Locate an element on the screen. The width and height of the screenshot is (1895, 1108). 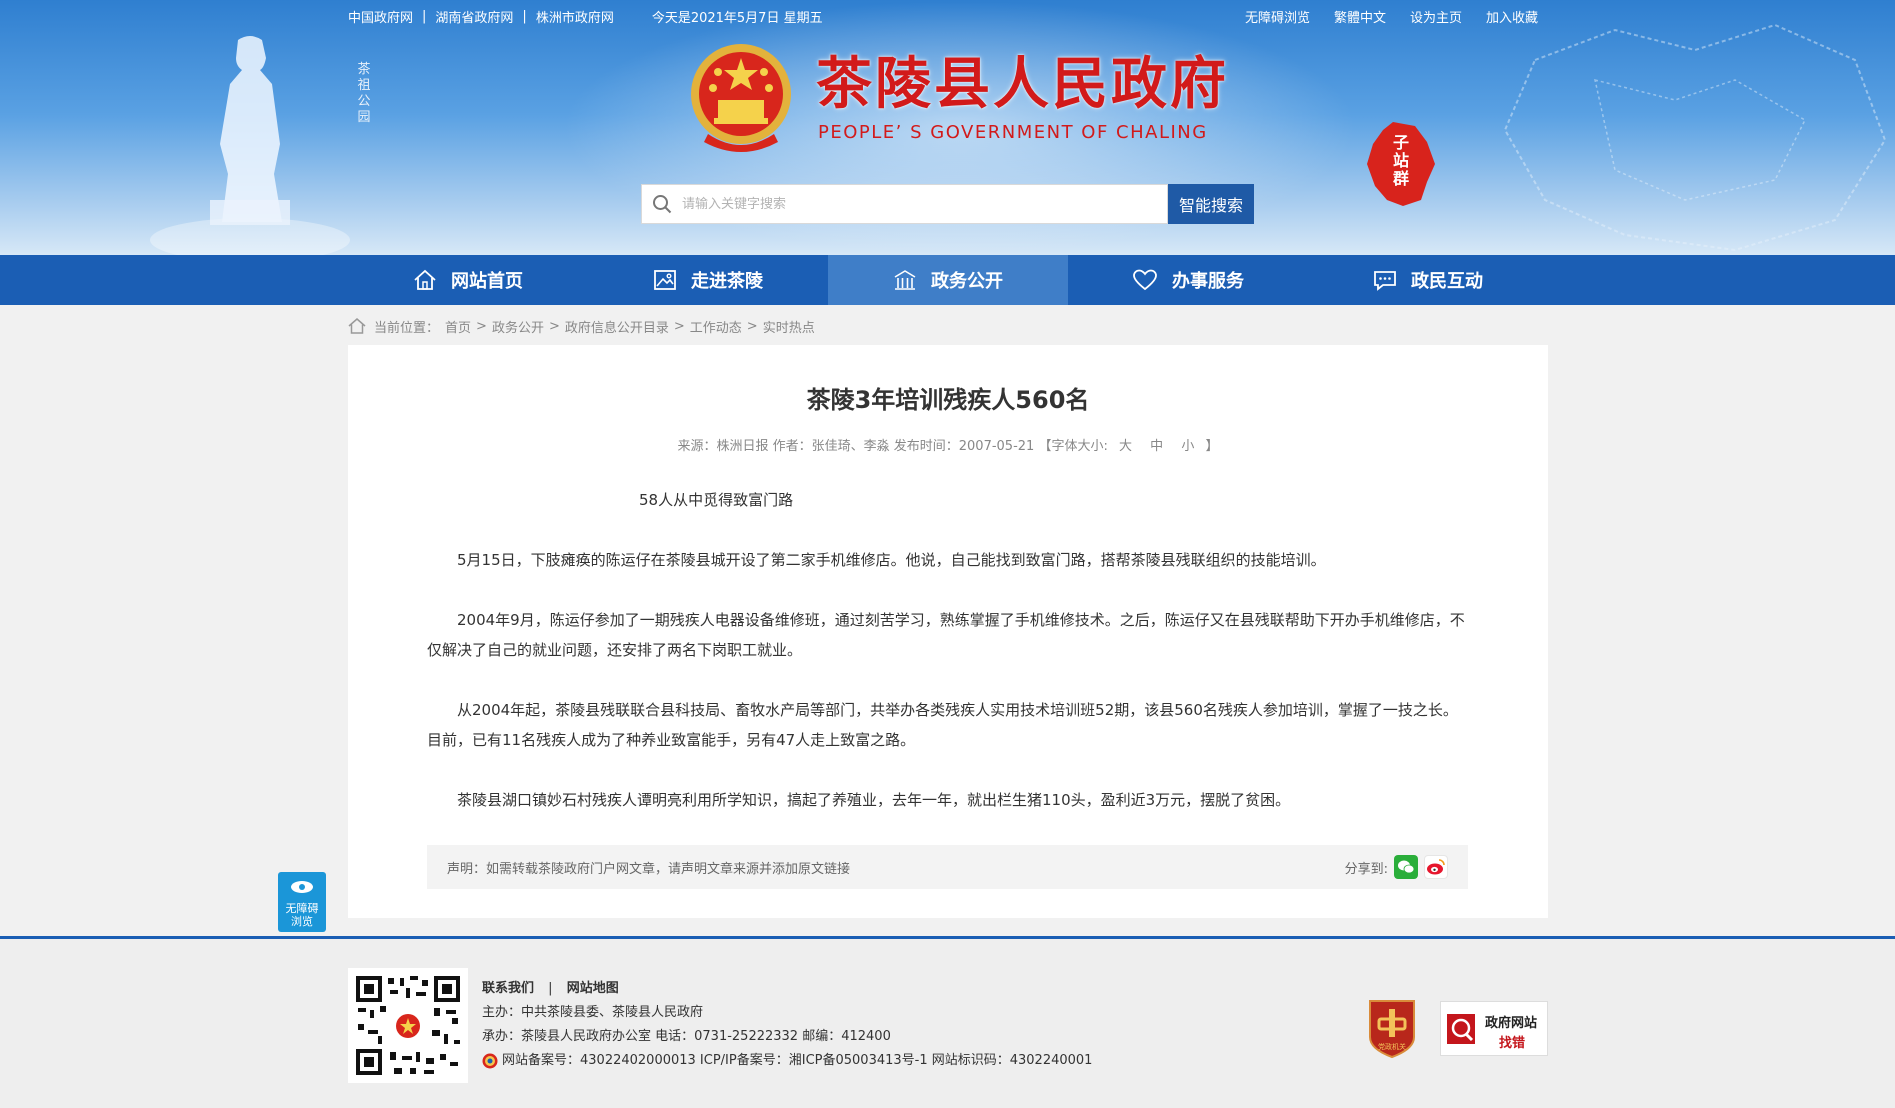
contact-us-link: 联系我们 is located at coordinates (508, 988).